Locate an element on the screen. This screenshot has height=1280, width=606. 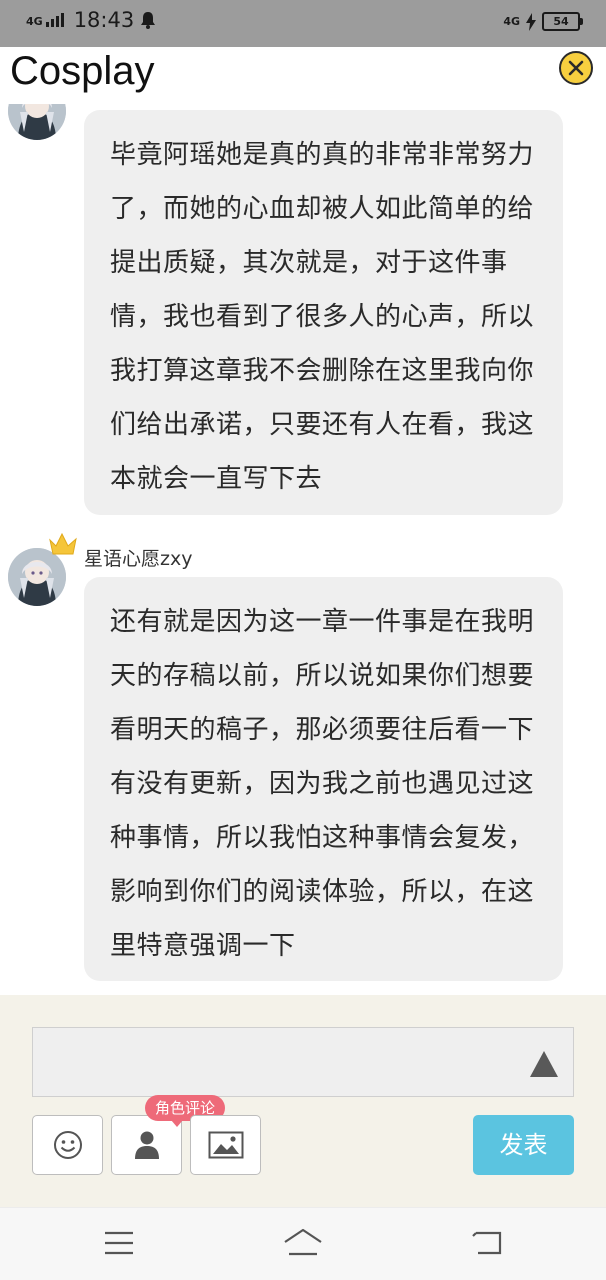
navigation-bar is located at coordinates (303, 1243).